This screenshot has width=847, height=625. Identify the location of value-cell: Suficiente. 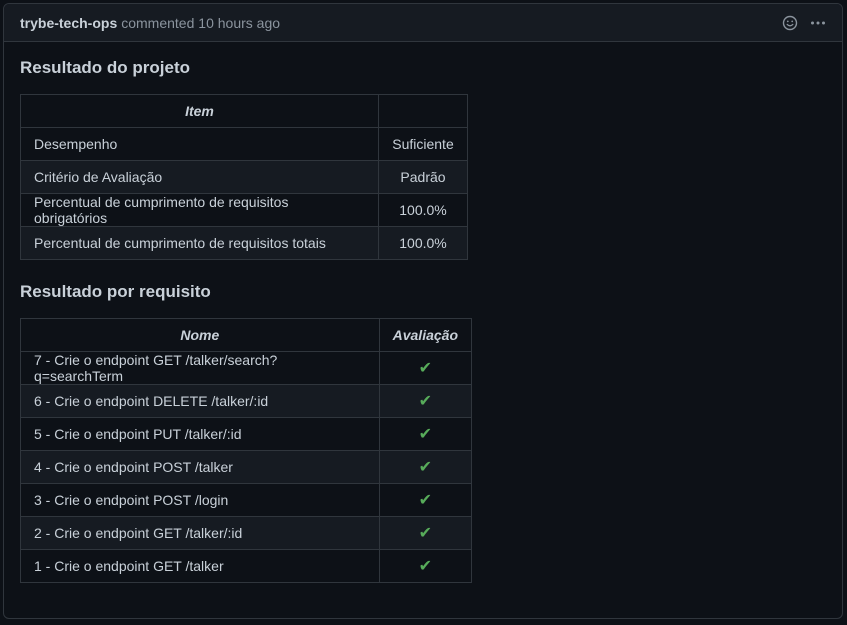
(423, 144).